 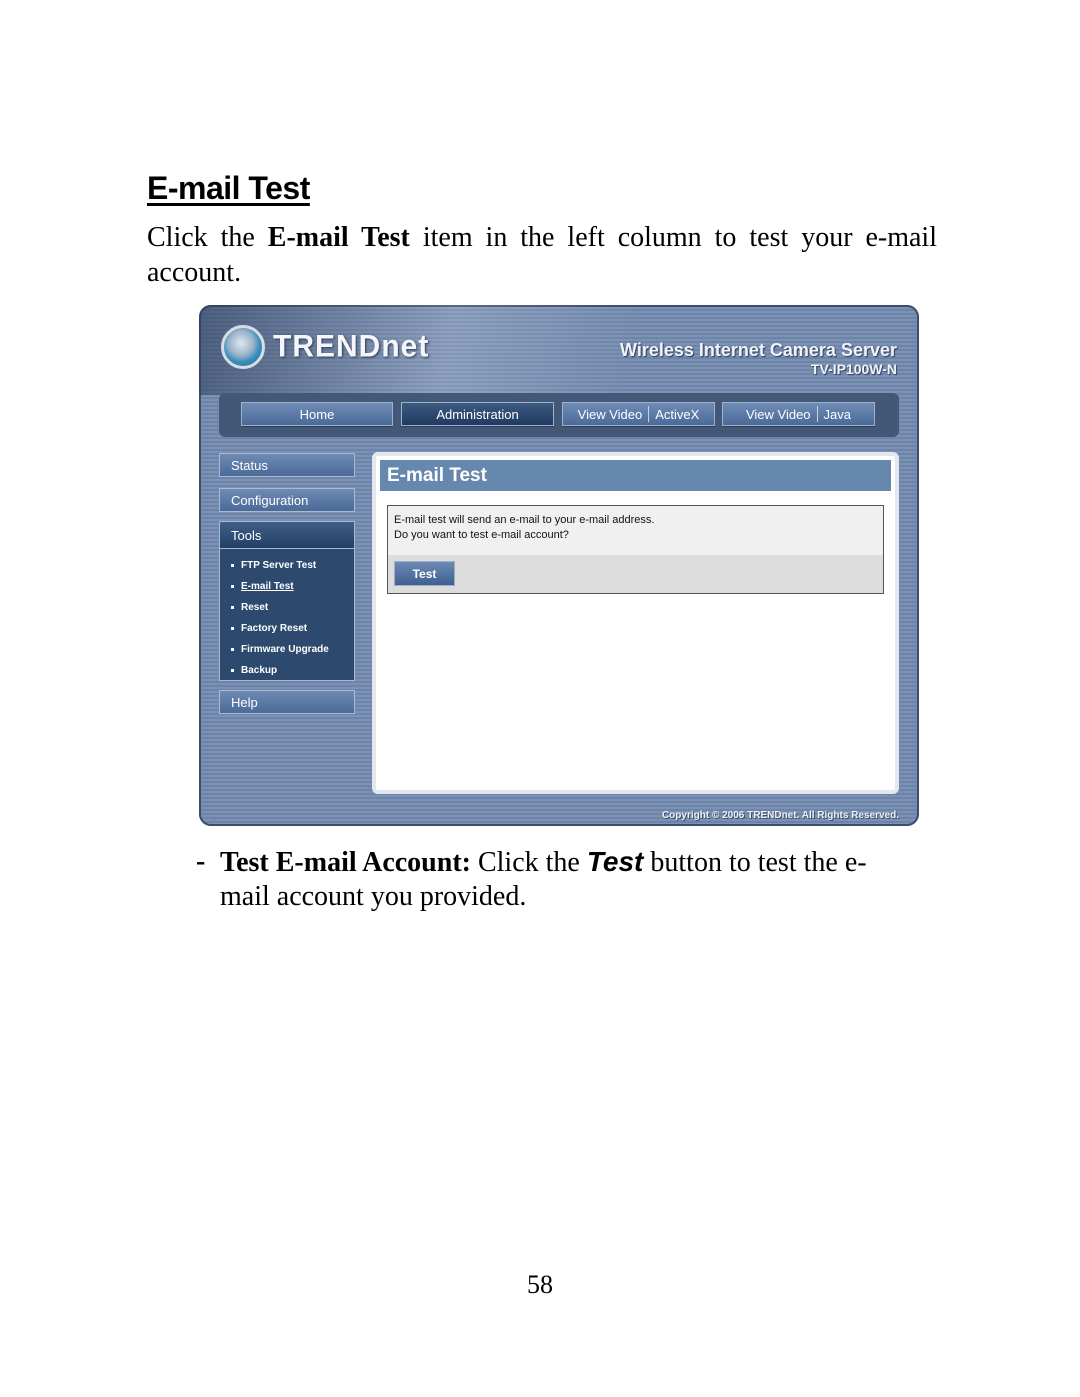 I want to click on nav-label: ActiveX, so click(x=677, y=414).